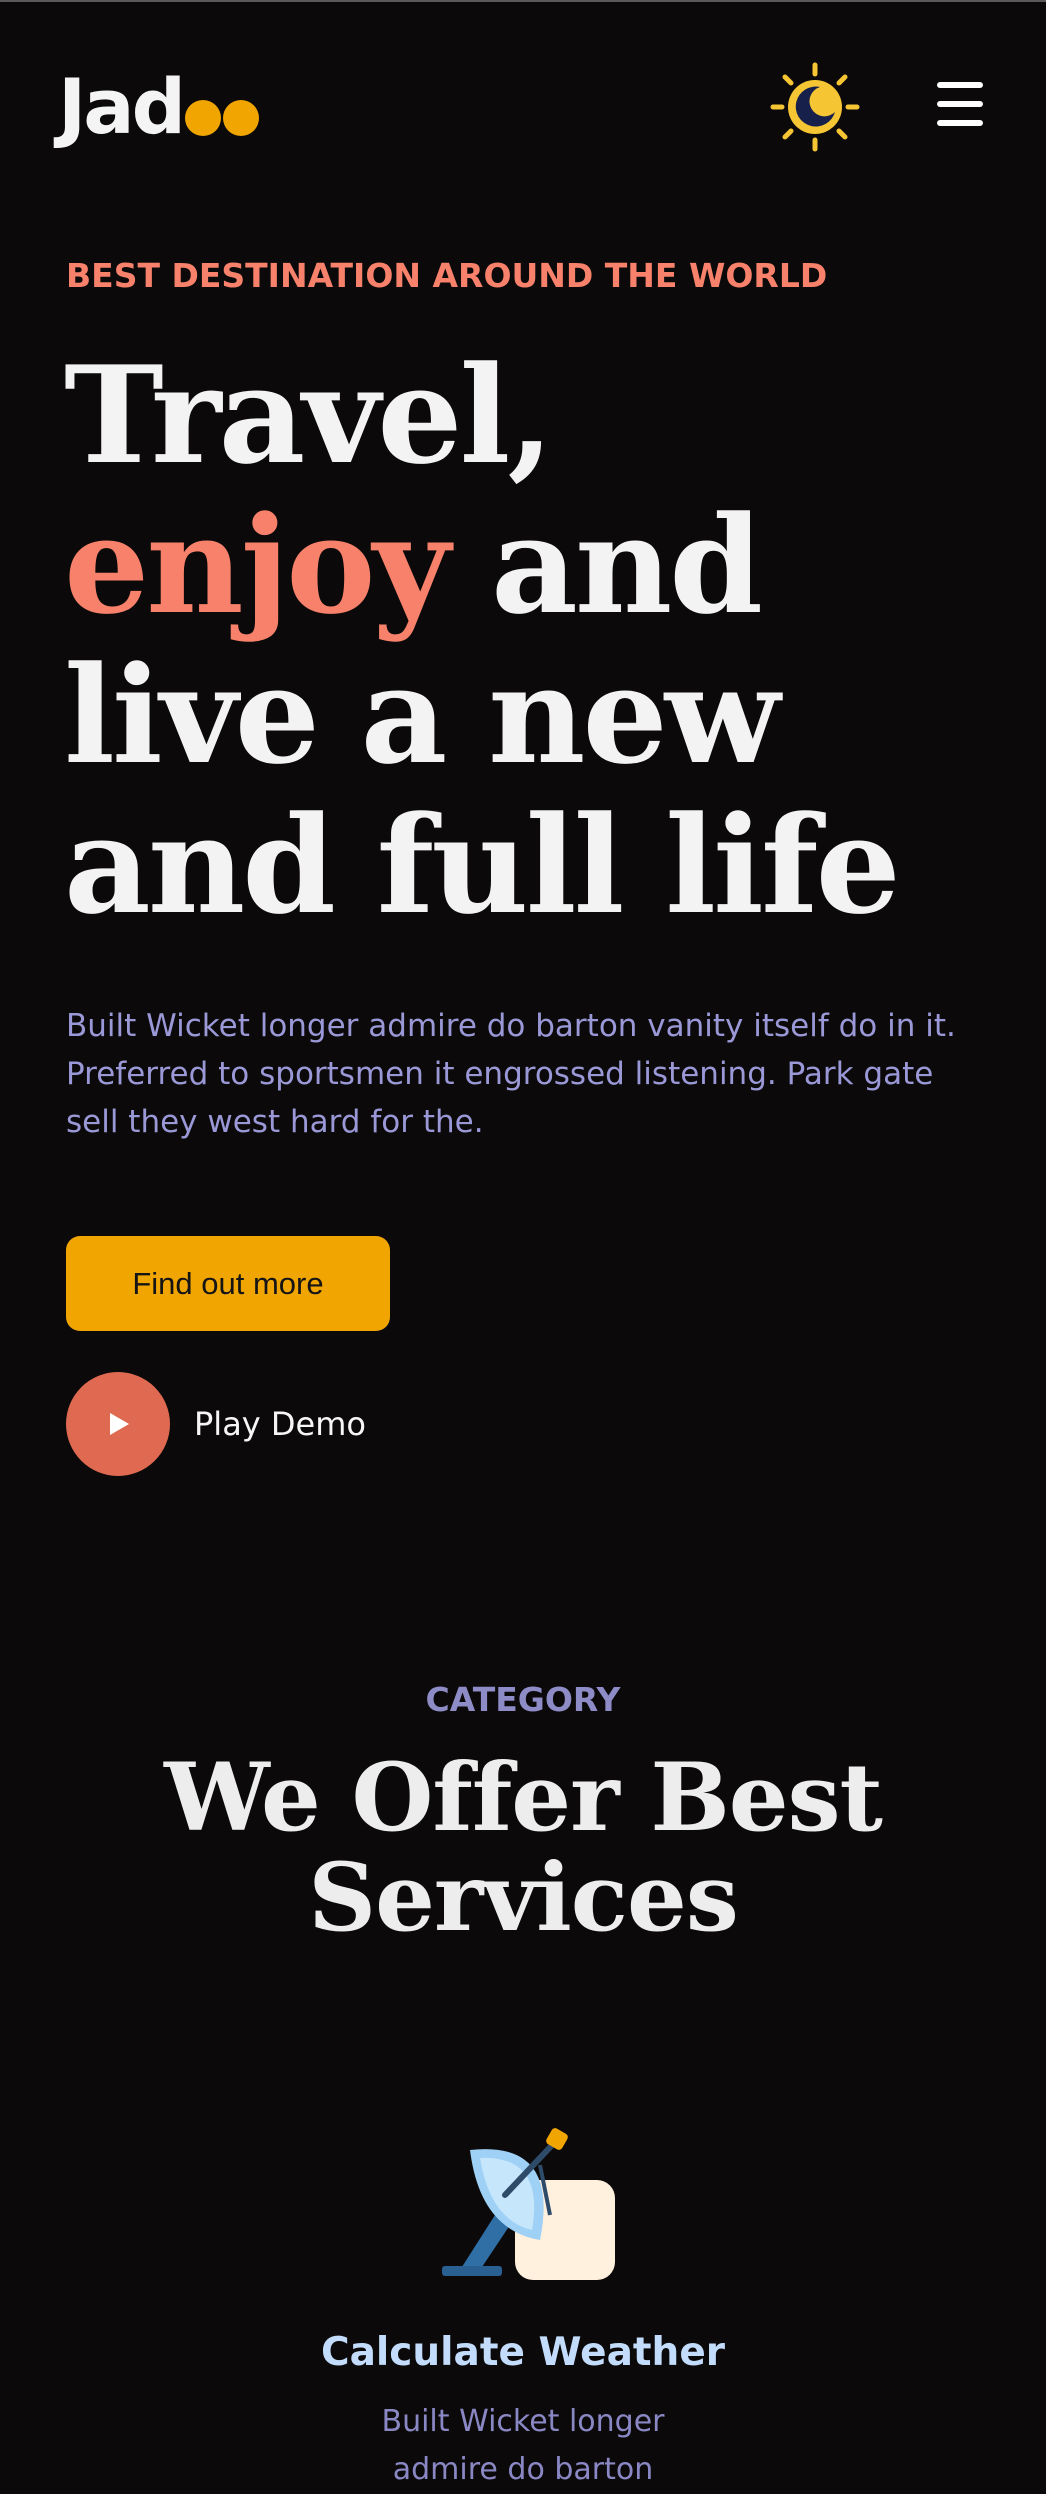  I want to click on service-title: Calculate Weather, so click(523, 2352).